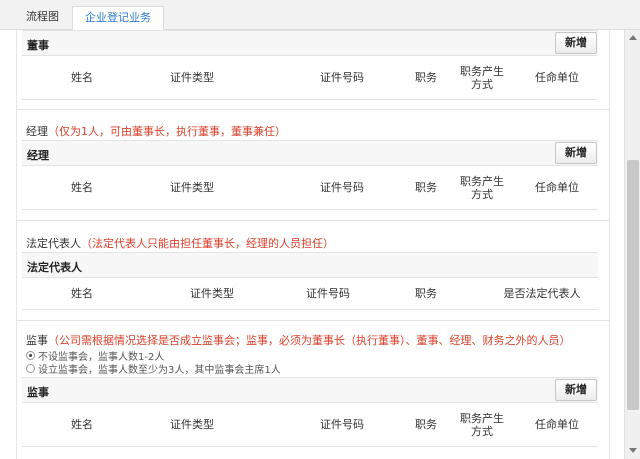 The image size is (640, 459). Describe the element at coordinates (30, 355) in the screenshot. I see `radio-selected-icon` at that location.